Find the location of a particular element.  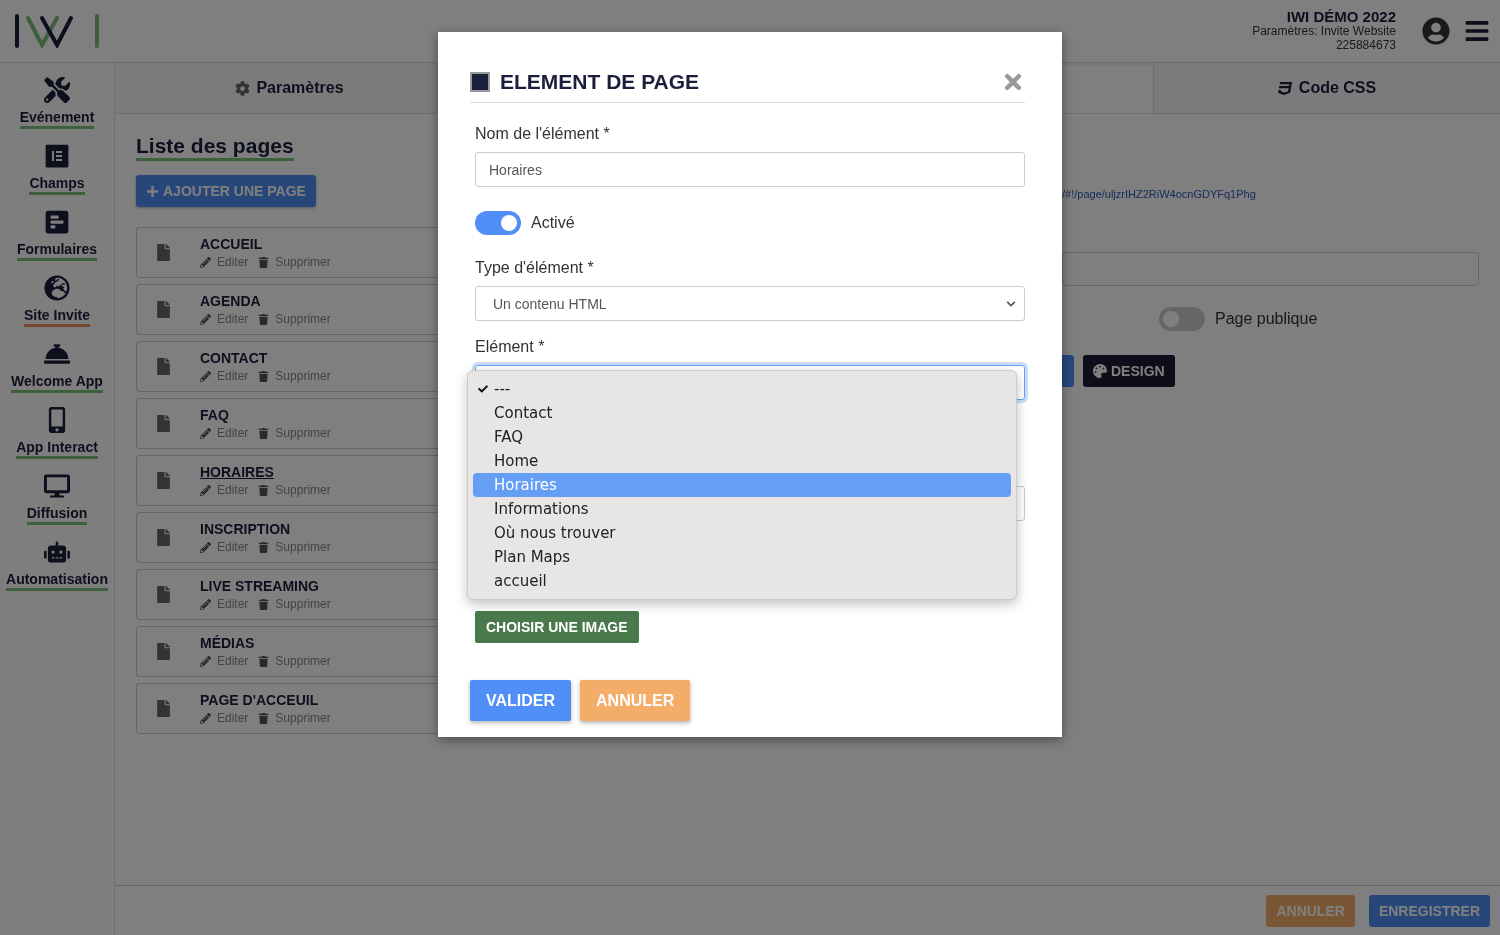

page-link: /#!/page/uljzrIHZ2RiW4ocnGDYFq1Phg is located at coordinates (1270, 194).